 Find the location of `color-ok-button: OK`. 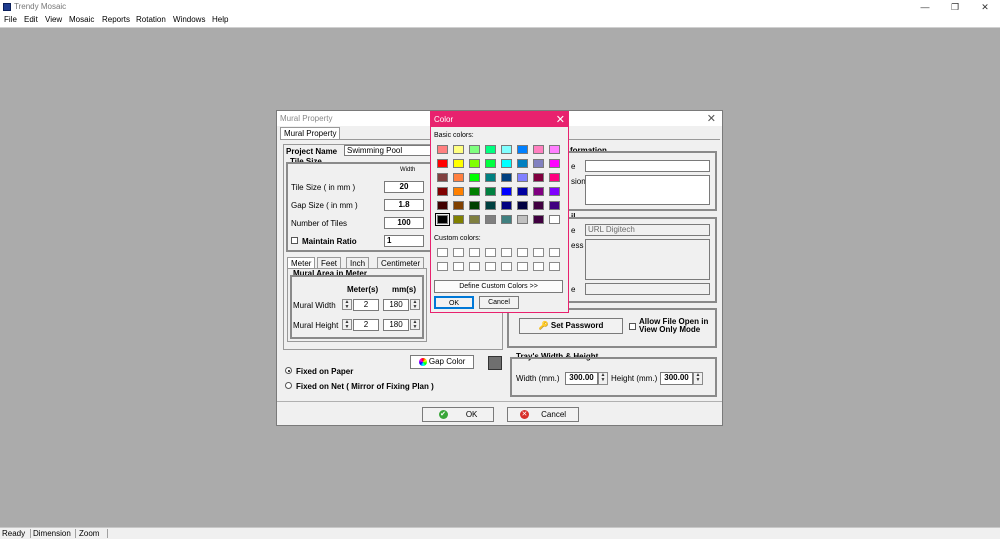

color-ok-button: OK is located at coordinates (454, 302).